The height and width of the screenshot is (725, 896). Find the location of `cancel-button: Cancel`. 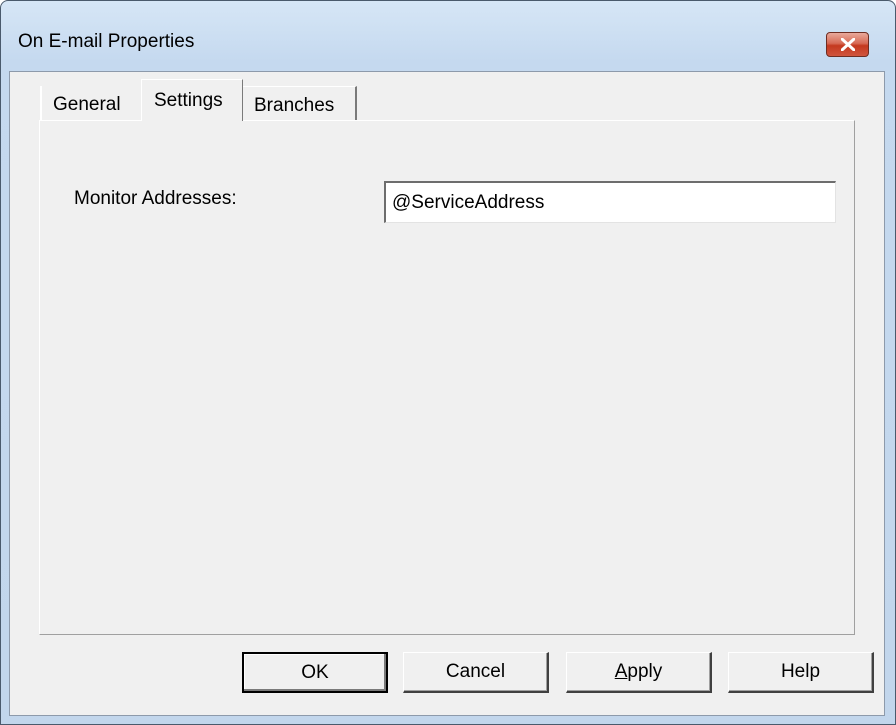

cancel-button: Cancel is located at coordinates (476, 672).